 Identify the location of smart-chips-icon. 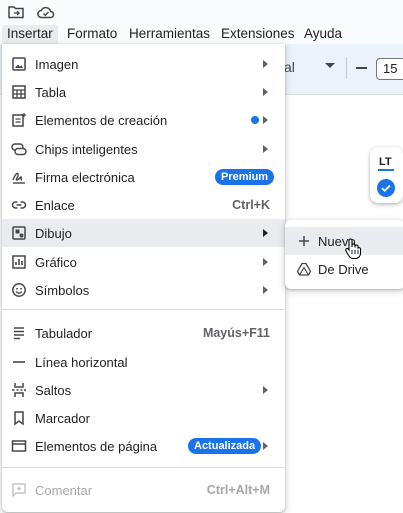
(19, 149).